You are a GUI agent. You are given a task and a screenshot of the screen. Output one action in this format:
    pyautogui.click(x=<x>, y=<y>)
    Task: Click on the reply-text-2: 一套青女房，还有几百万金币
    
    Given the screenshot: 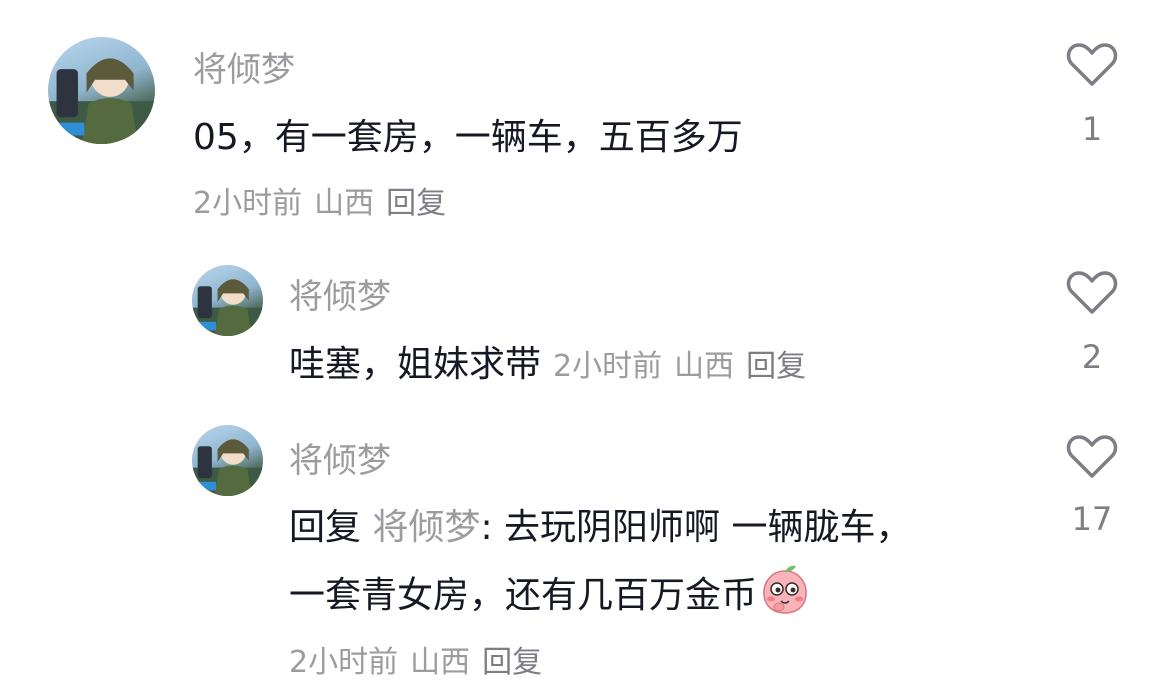 What is the action you would take?
    pyautogui.click(x=523, y=595)
    